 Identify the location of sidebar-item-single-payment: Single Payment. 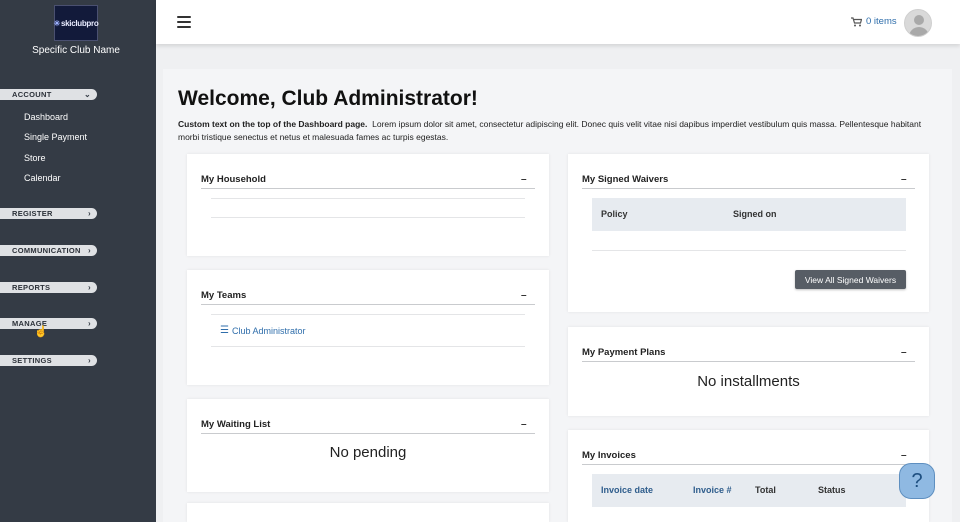
(55, 137).